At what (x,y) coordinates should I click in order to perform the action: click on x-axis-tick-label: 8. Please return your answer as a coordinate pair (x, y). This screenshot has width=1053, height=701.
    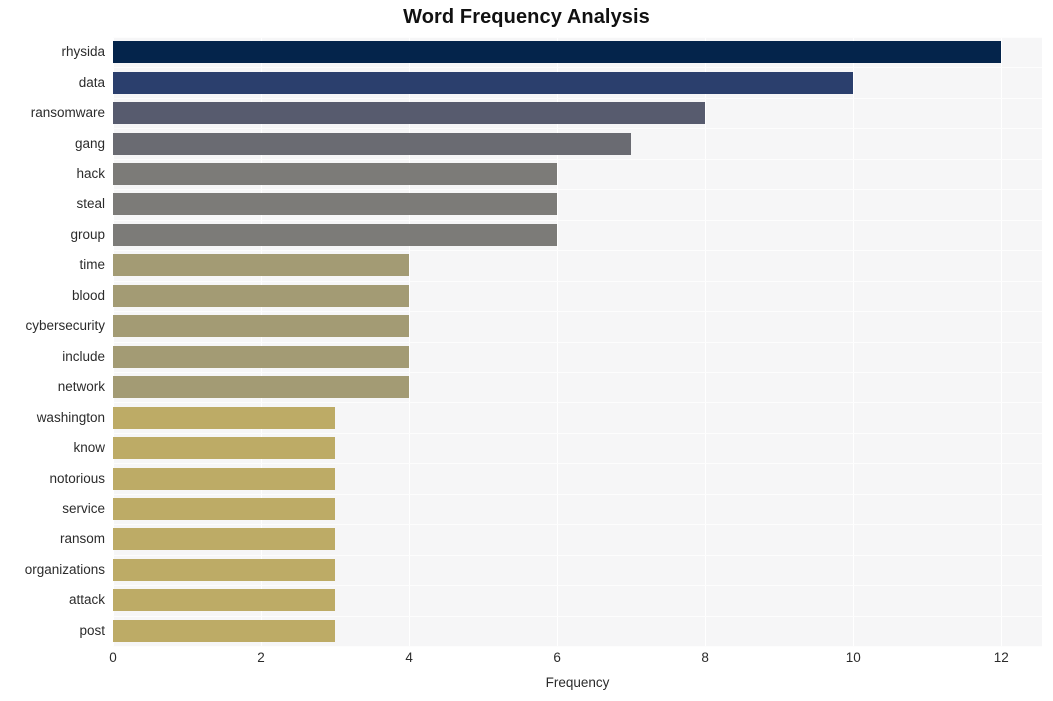
    Looking at the image, I should click on (705, 657).